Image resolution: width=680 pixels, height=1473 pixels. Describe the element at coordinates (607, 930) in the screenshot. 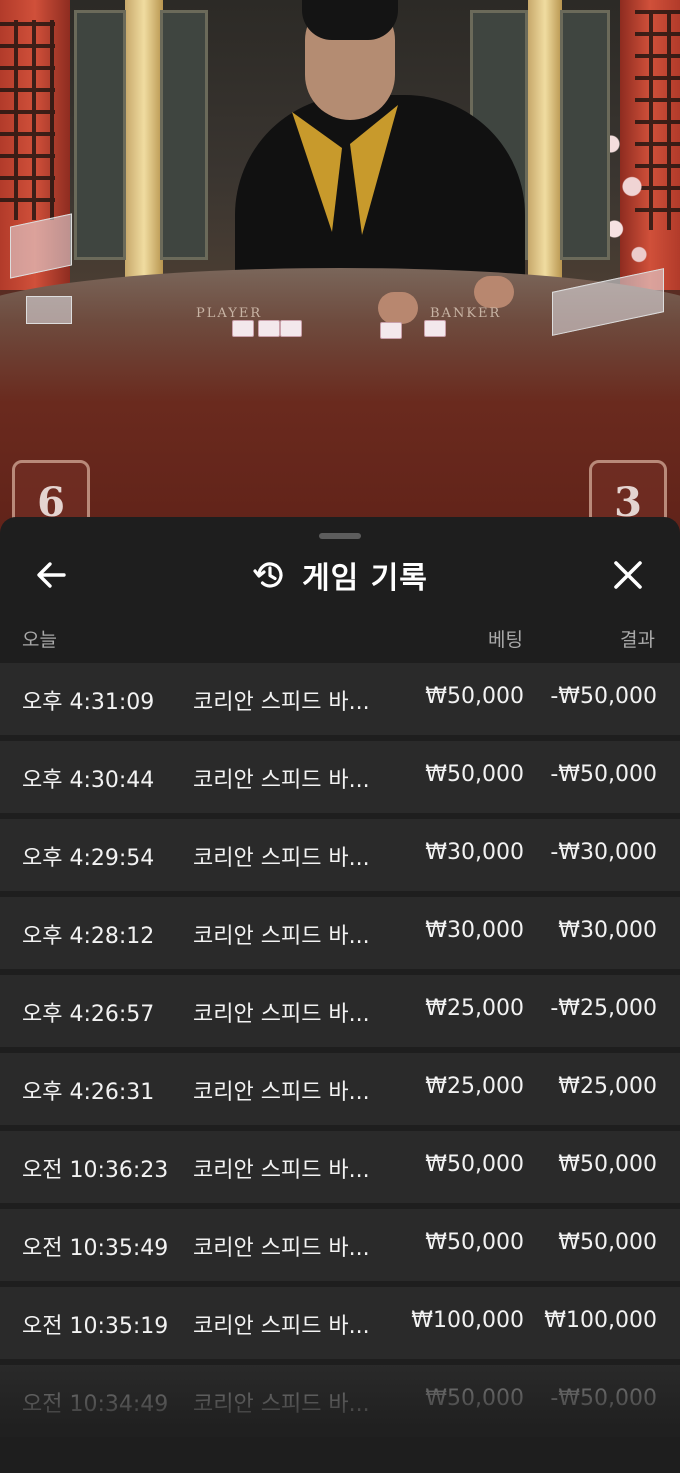

I see `row-result: ₩30,000` at that location.